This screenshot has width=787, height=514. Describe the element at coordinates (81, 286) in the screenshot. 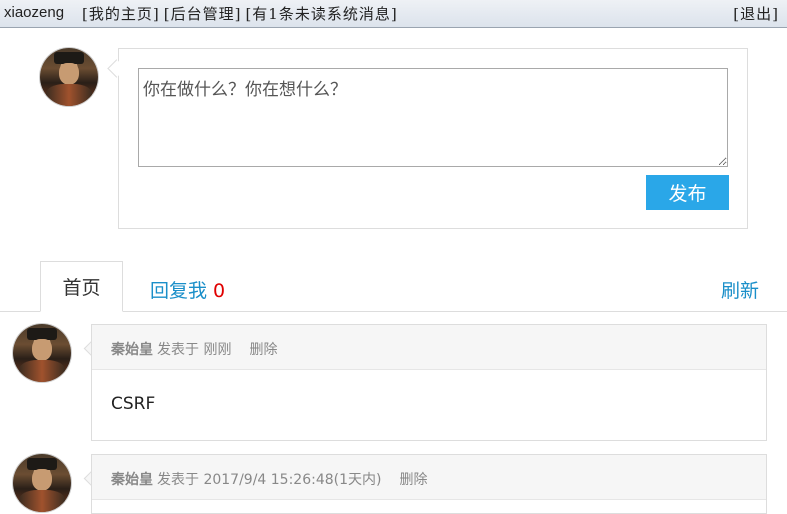

I see `tab-home: 首页` at that location.